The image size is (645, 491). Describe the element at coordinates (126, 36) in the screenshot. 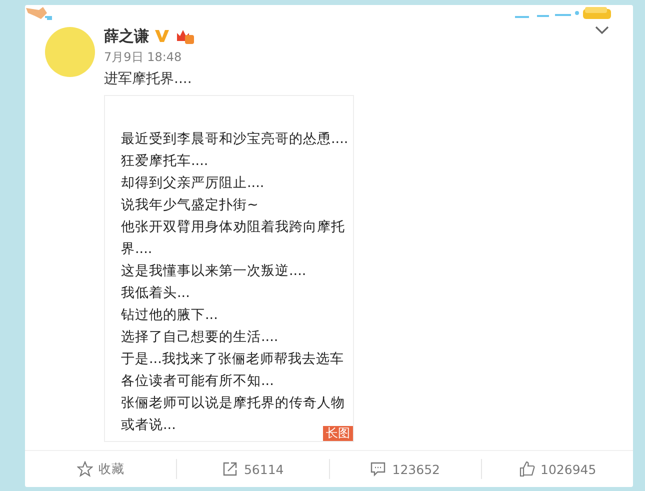

I see `author-name: 薛之谦` at that location.